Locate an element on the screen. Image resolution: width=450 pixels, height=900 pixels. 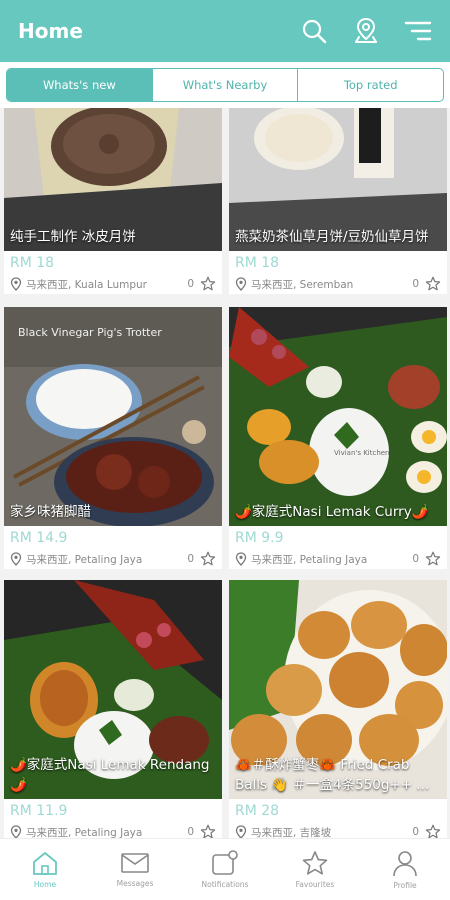
listing-price: RM 14.9 is located at coordinates (39, 538).